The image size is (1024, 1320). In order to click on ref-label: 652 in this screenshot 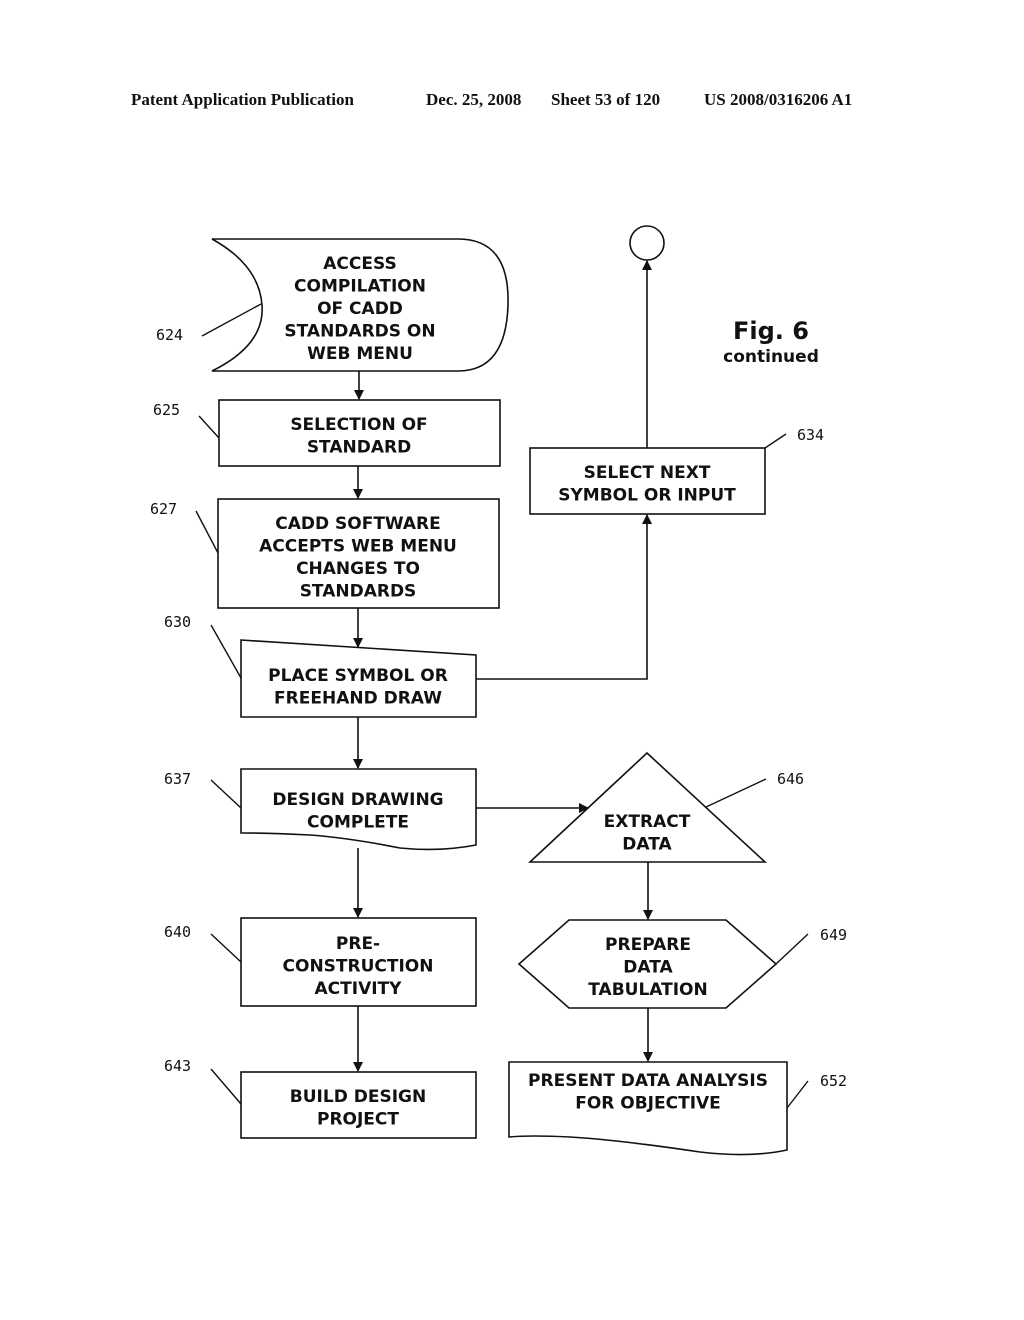, I will do `click(833, 1081)`.